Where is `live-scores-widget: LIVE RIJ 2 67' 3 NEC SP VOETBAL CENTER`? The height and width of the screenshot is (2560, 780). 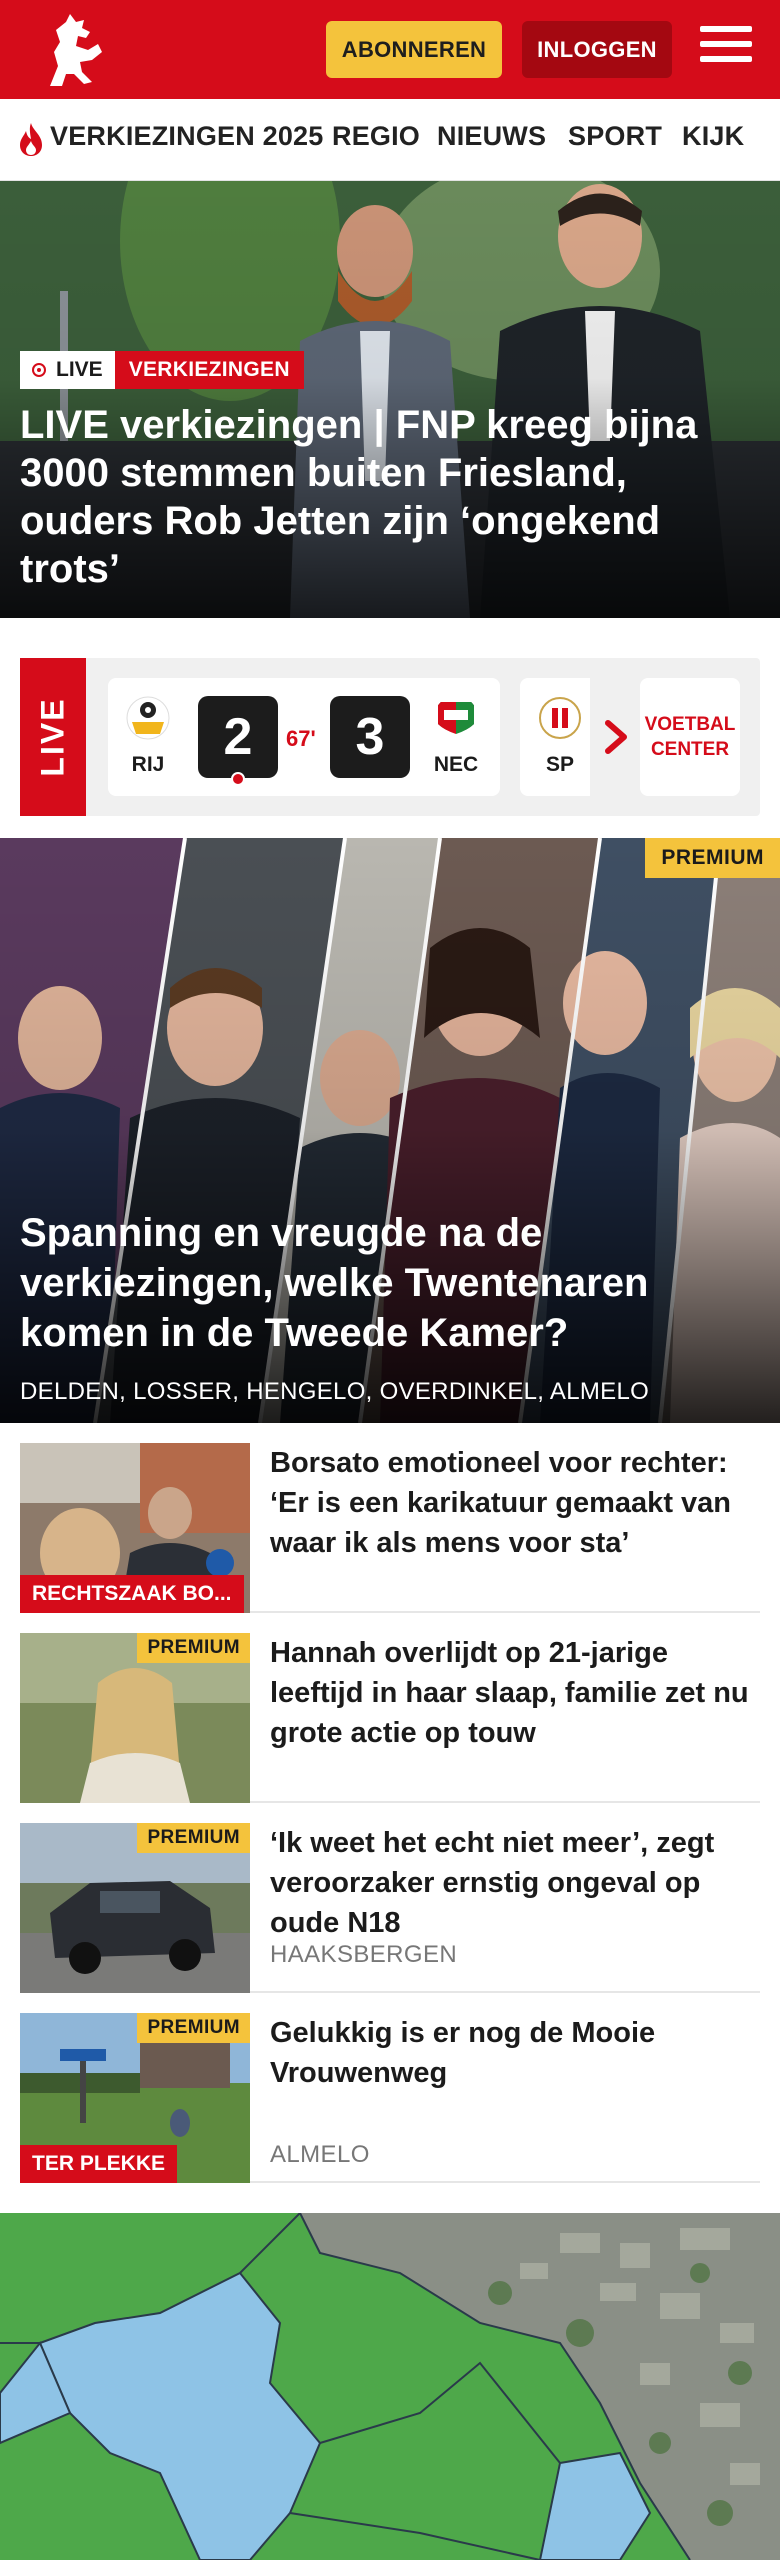
live-scores-widget: LIVE RIJ 2 67' 3 NEC SP VOETBAL CENTER is located at coordinates (390, 728).